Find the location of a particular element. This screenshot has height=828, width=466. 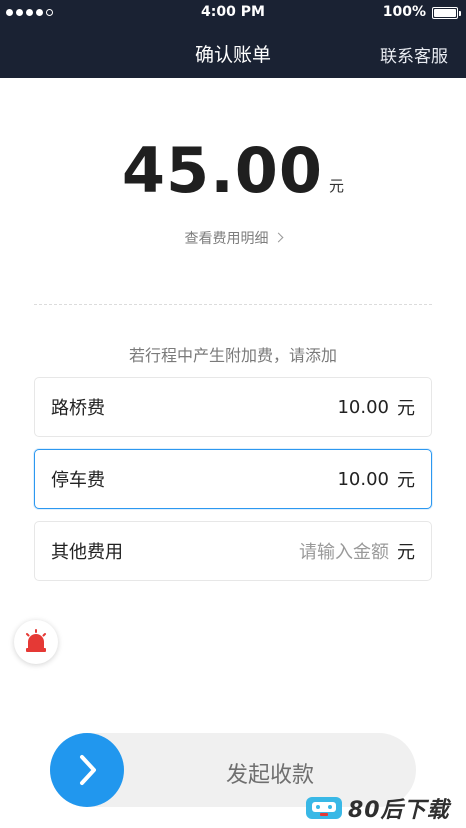

chevron-right-icon is located at coordinates (278, 237).